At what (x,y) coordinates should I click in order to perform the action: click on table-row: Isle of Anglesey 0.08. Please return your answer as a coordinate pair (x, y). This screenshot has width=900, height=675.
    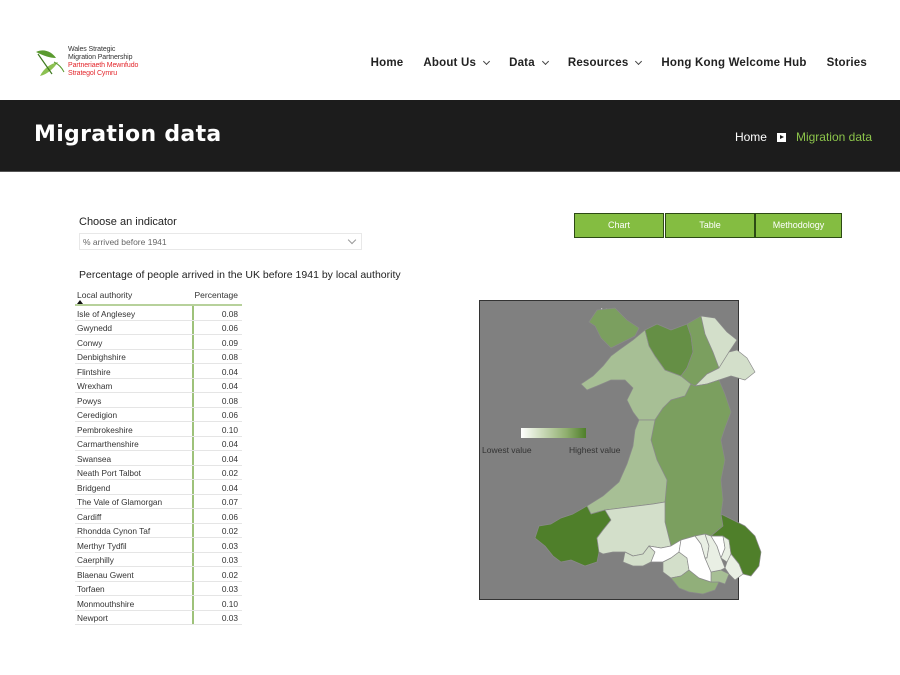
    Looking at the image, I should click on (158, 313).